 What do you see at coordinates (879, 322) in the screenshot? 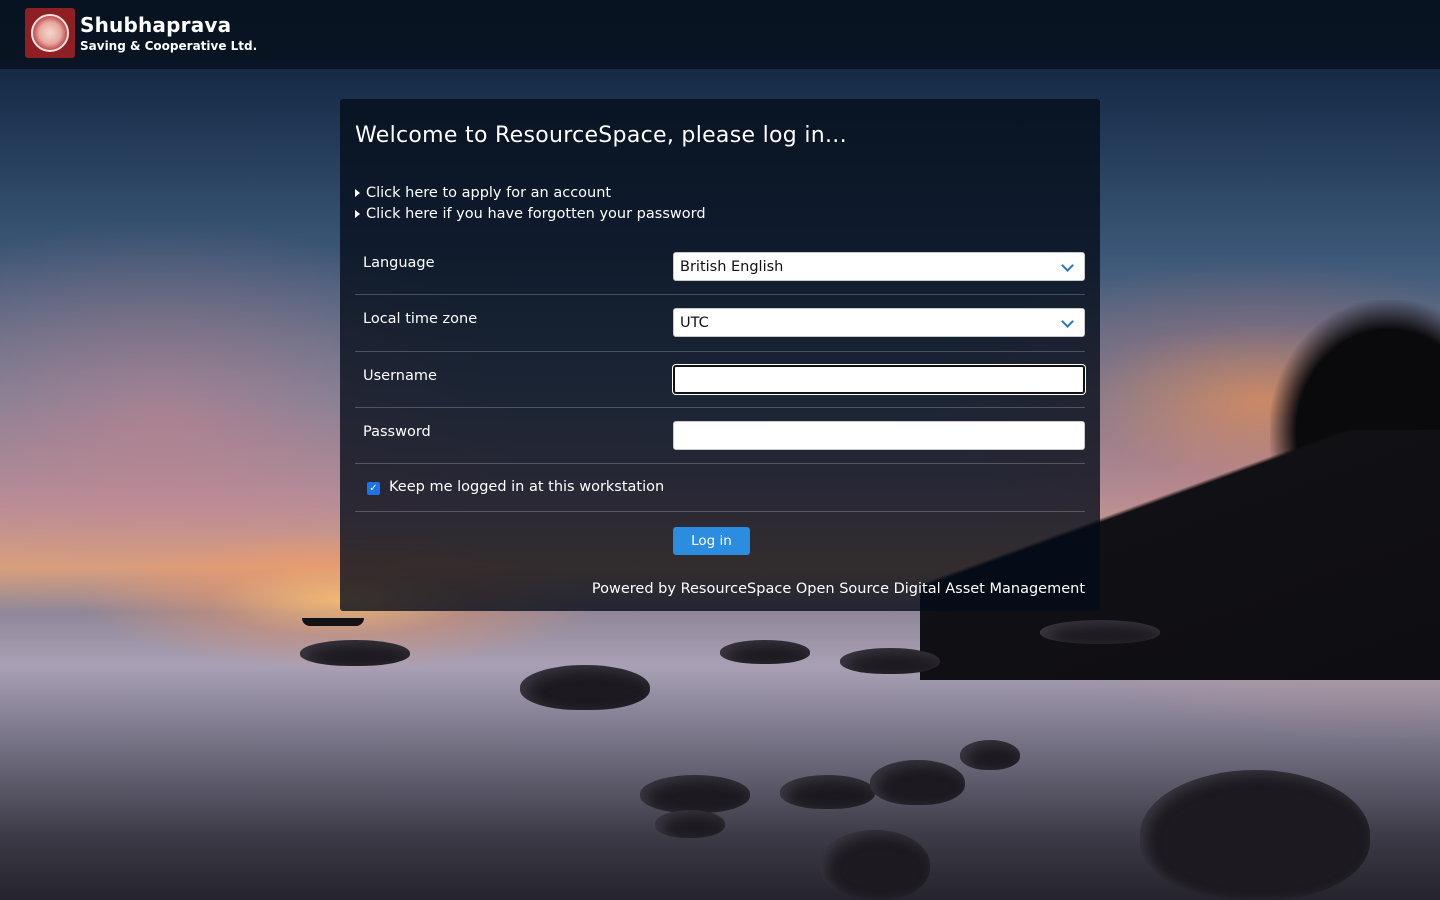
I see `timezone-select: UTC` at bounding box center [879, 322].